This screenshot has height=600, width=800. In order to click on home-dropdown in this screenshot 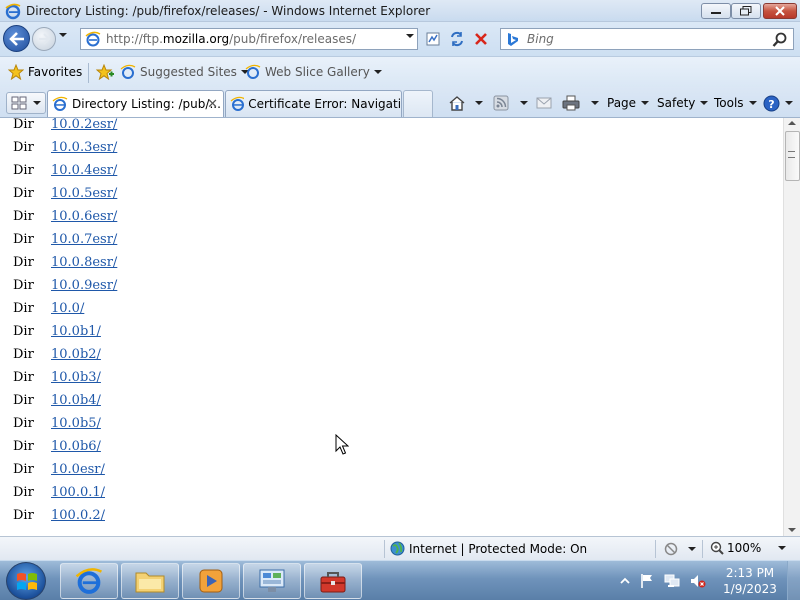, I will do `click(479, 103)`.